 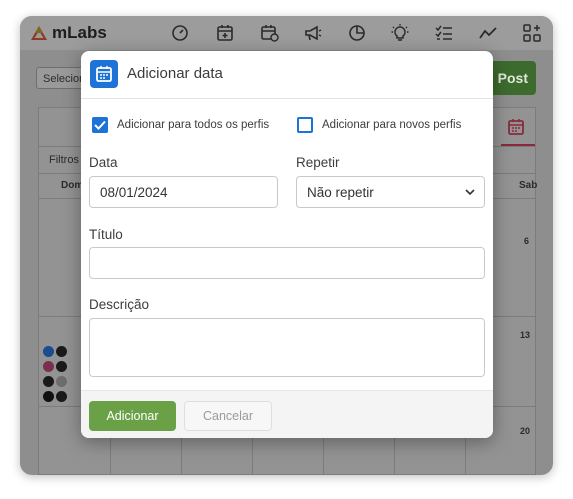 What do you see at coordinates (527, 241) in the screenshot?
I see `day-number: 6` at bounding box center [527, 241].